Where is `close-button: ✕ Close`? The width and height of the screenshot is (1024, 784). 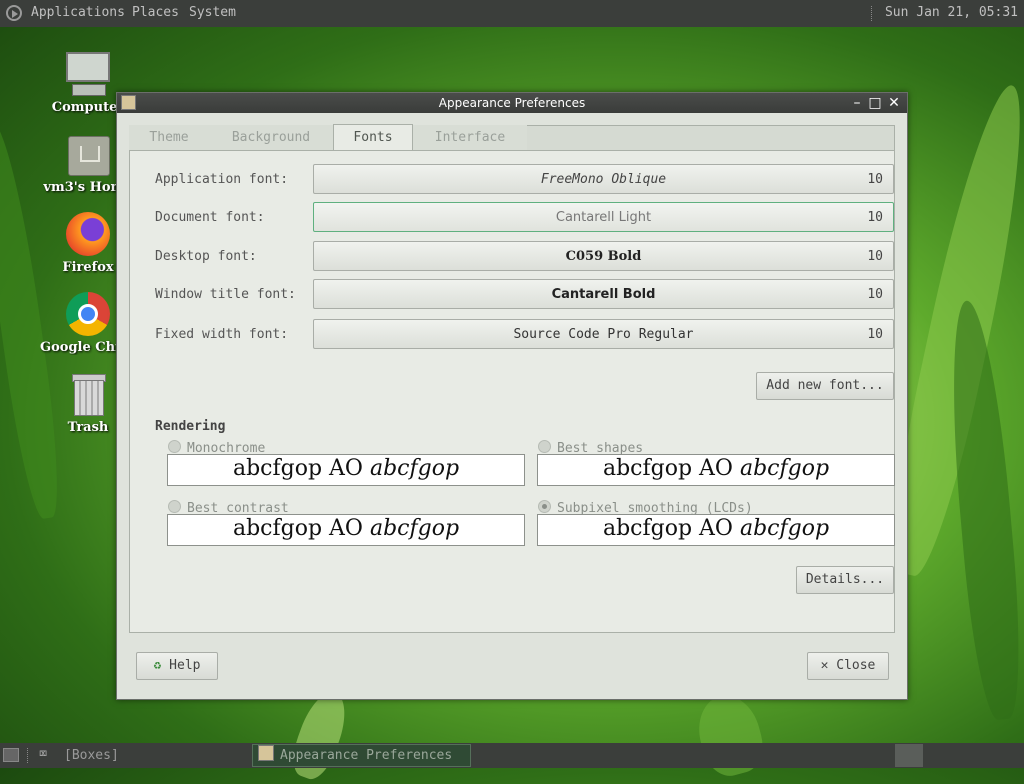
close-button: ✕ Close is located at coordinates (848, 666).